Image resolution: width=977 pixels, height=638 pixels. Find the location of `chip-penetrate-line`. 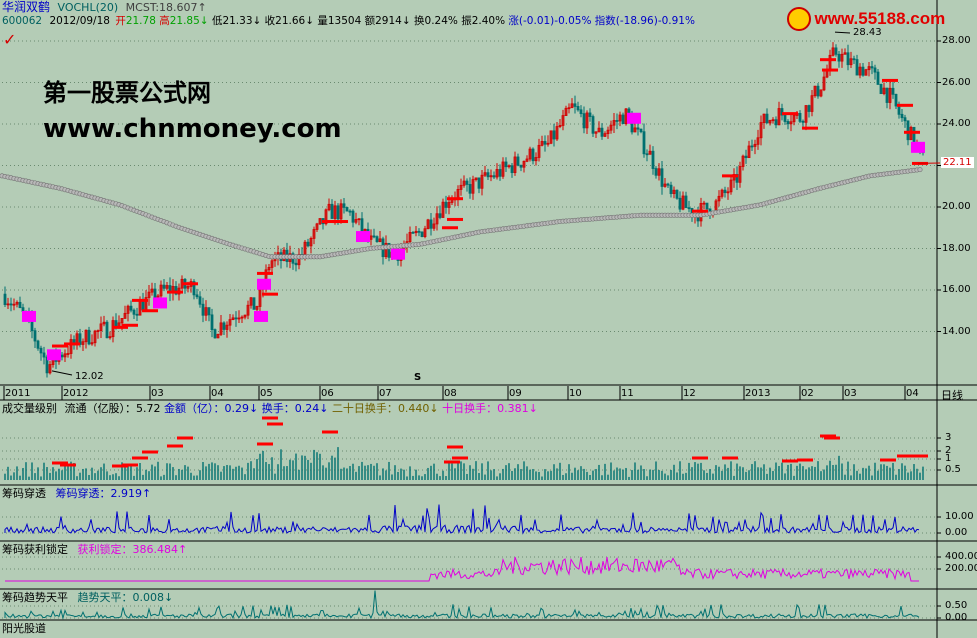

chip-penetrate-line is located at coordinates (462, 519).